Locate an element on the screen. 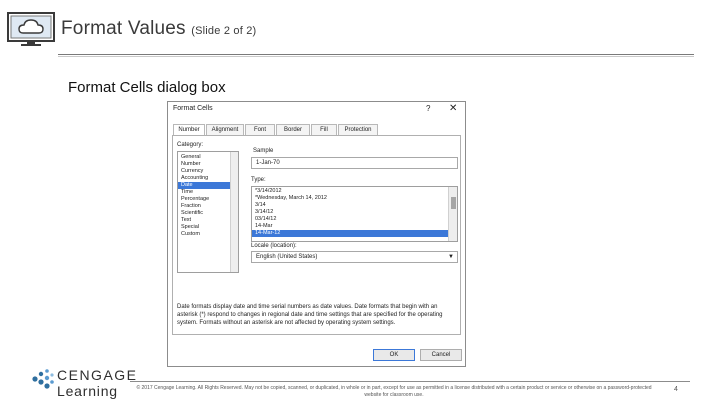 The height and width of the screenshot is (405, 720). tab-alignment: Alignment is located at coordinates (225, 129).